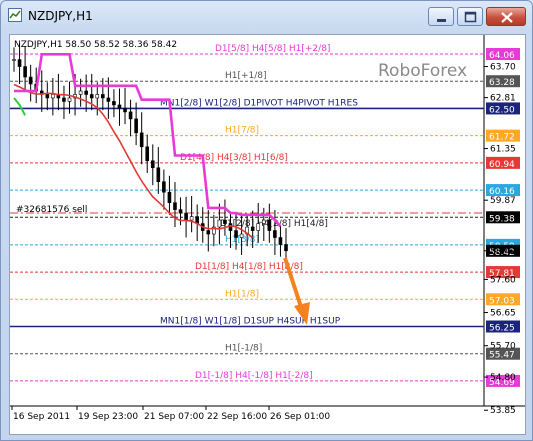  Describe the element at coordinates (502, 138) in the screenshot. I see `price-tag-label: 61.72` at that location.